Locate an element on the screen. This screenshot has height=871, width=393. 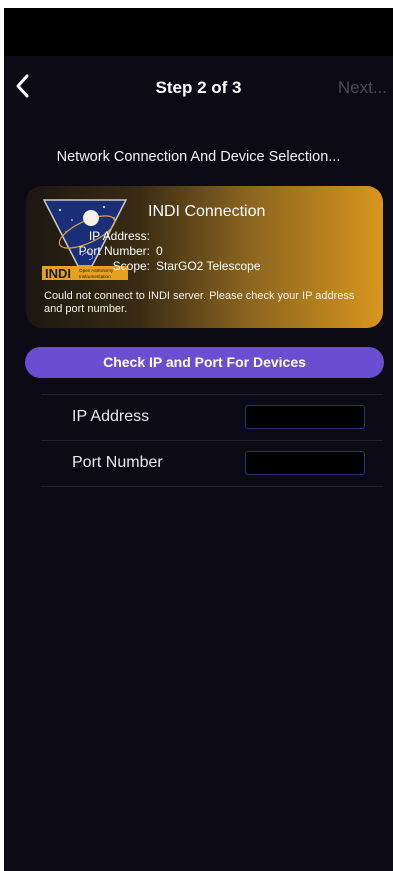
ip-address-field-label: IP Address is located at coordinates (111, 416).